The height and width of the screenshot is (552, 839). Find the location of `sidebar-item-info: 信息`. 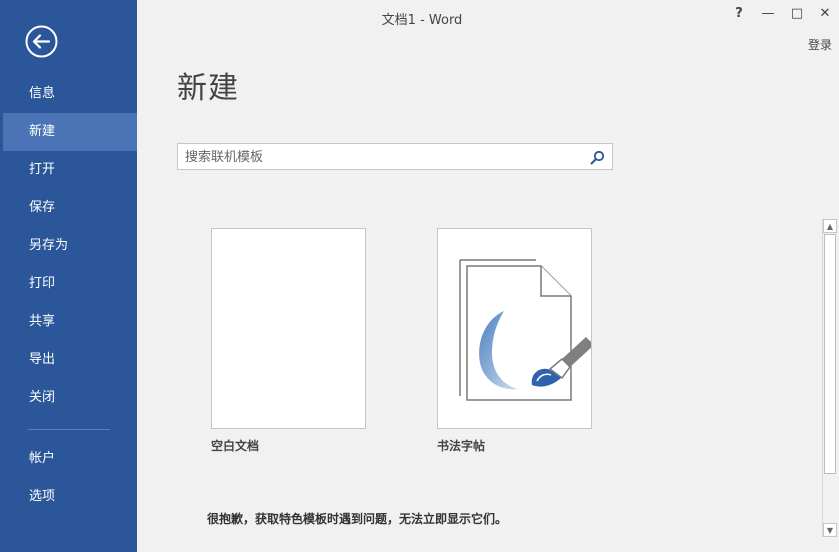

sidebar-item-info: 信息 is located at coordinates (68, 94).